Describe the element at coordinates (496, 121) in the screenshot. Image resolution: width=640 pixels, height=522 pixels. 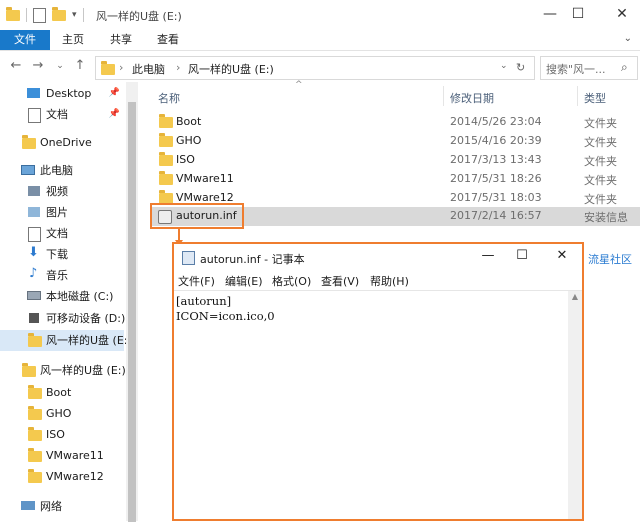
I see `file-date: 2014/5/26 23:04` at that location.